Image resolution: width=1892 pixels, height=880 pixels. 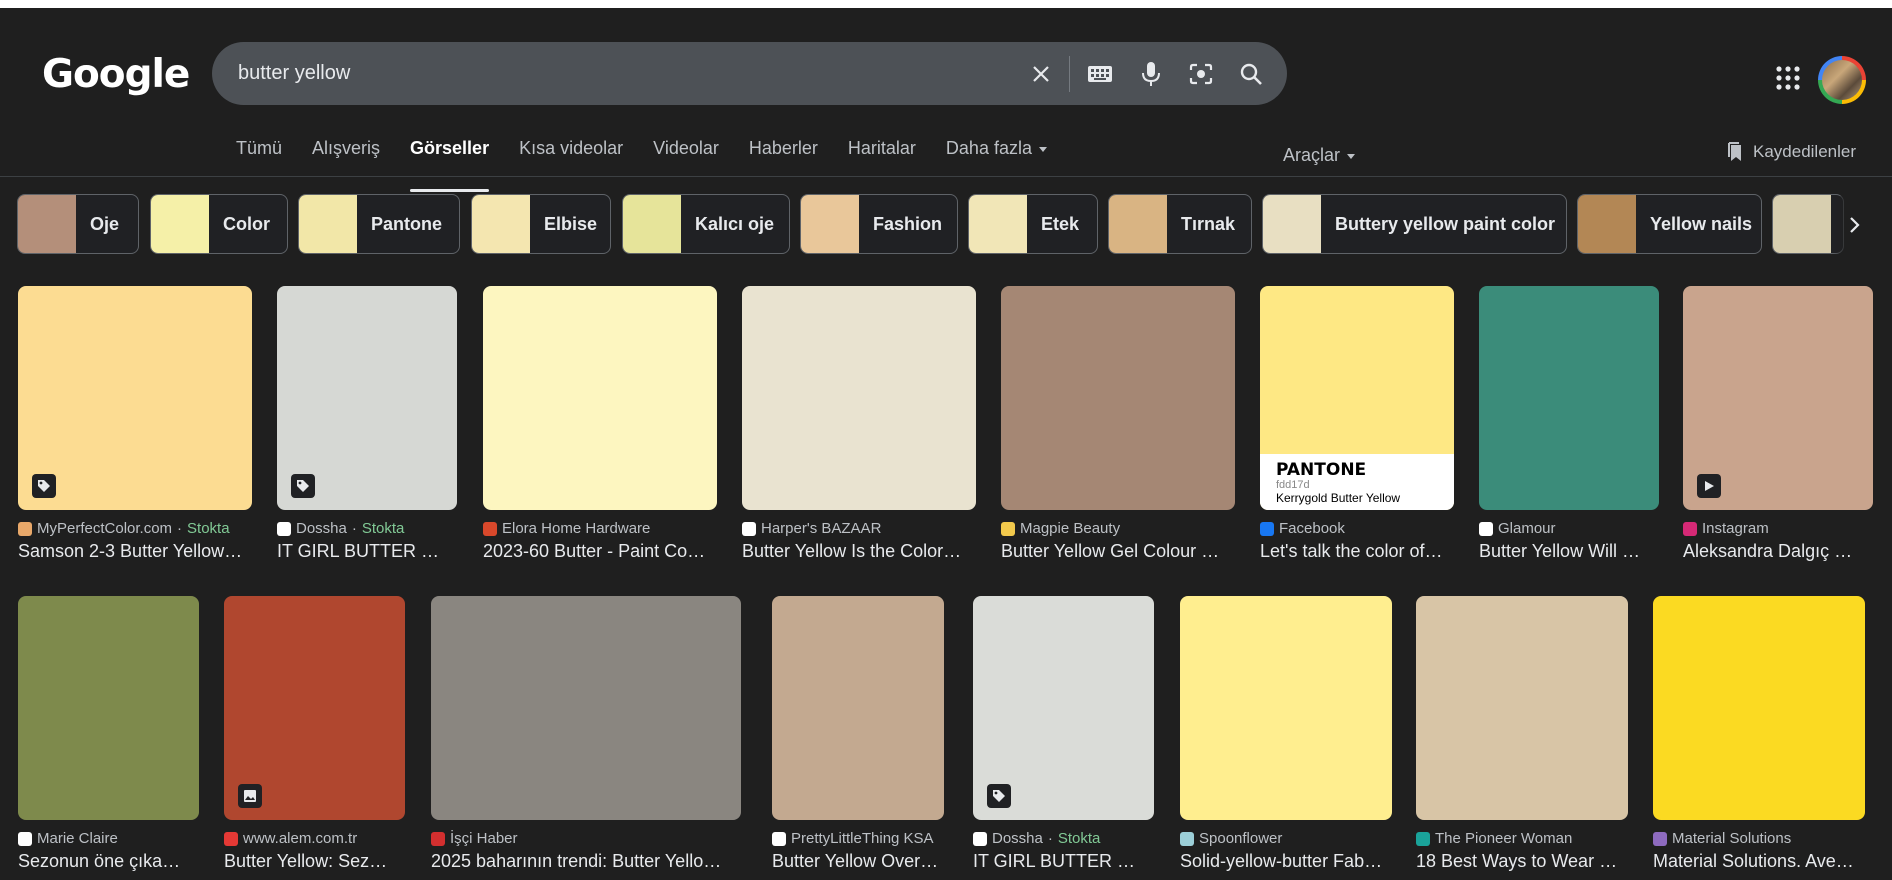 I want to click on tab-1: Alışveriş, so click(x=346, y=161).